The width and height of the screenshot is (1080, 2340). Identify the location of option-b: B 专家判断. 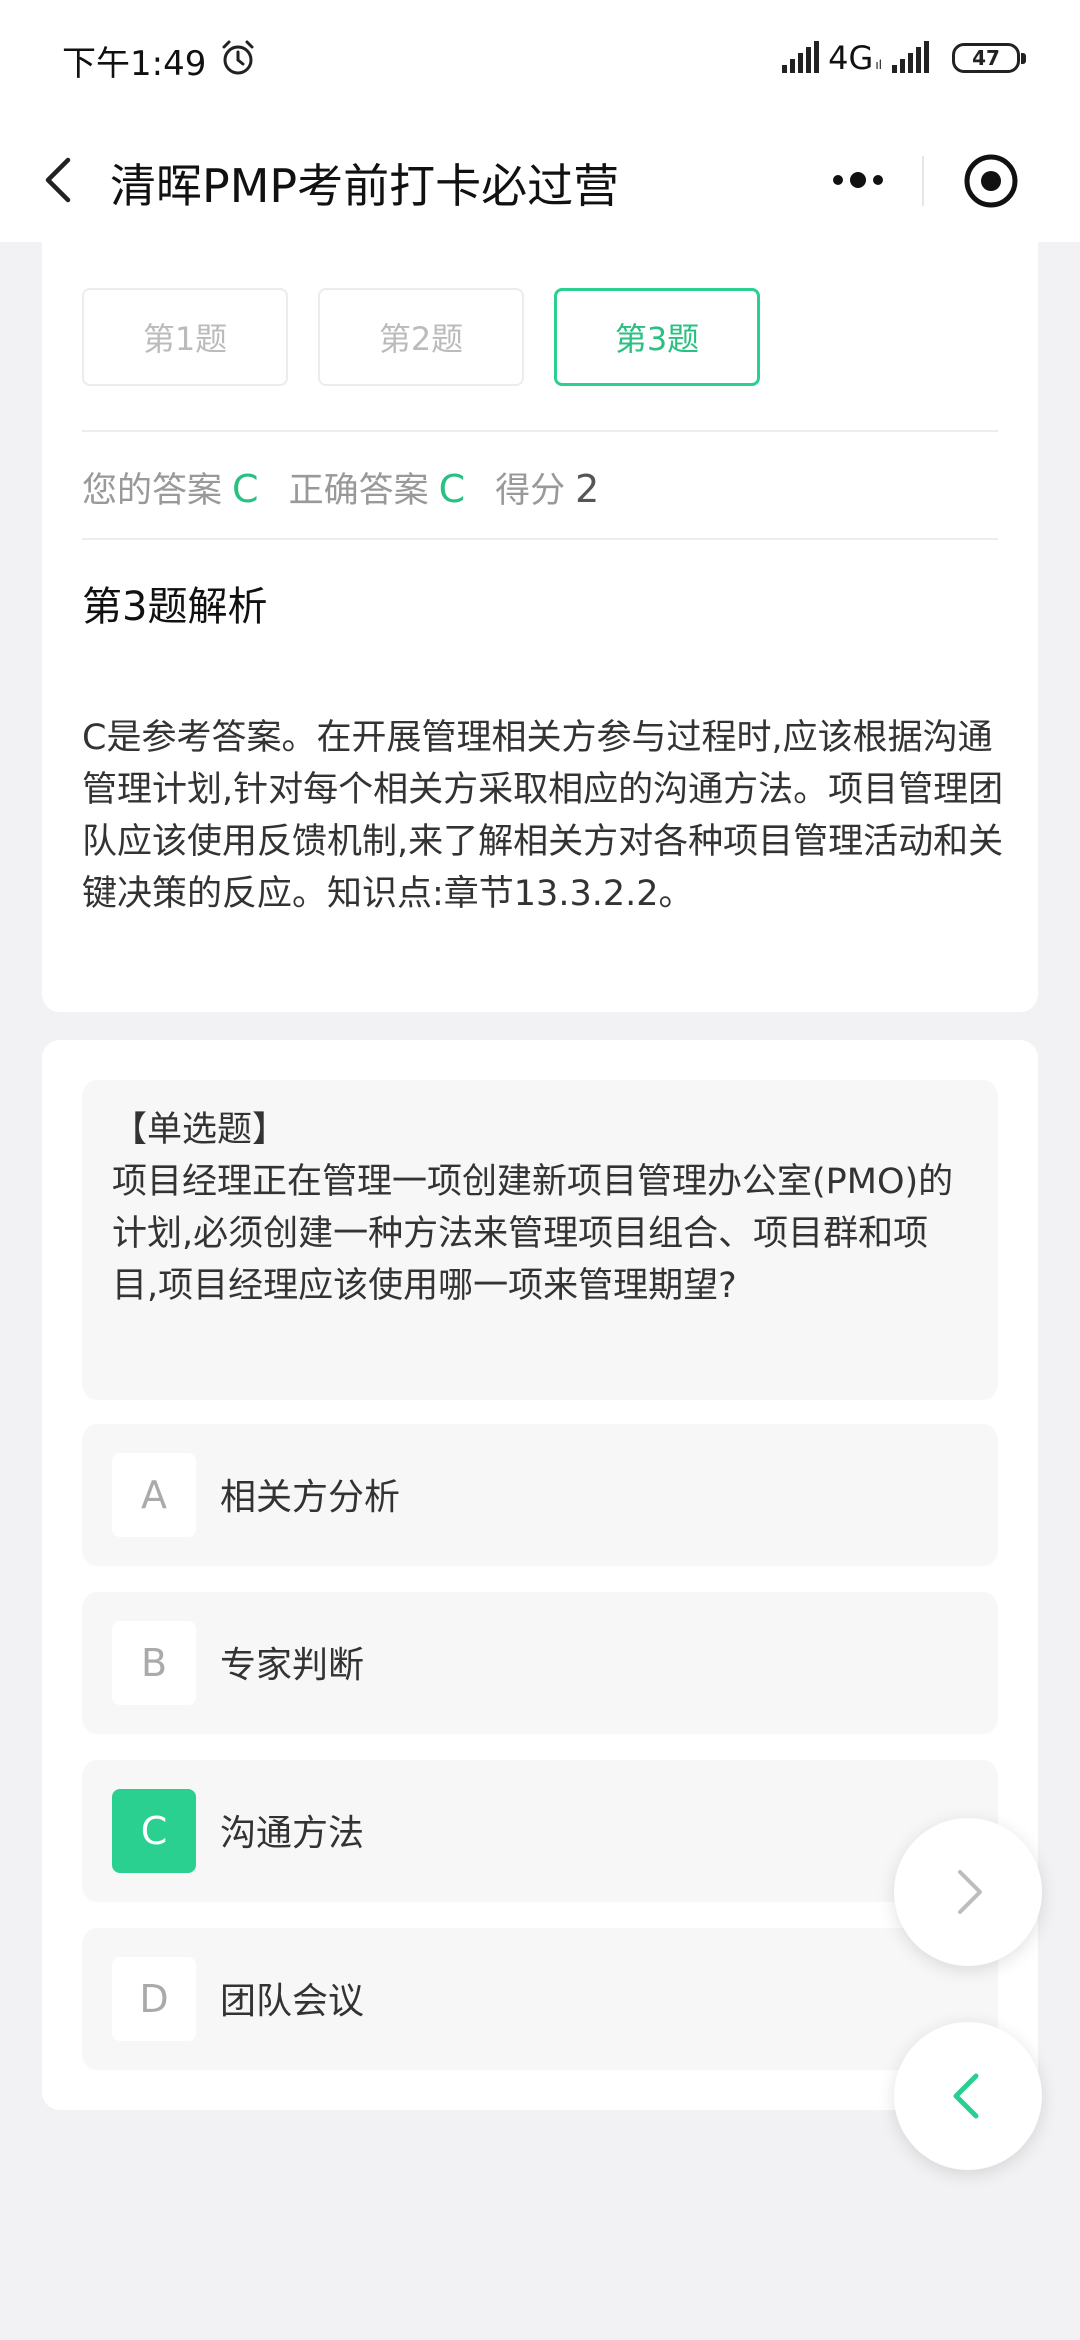
(540, 1663).